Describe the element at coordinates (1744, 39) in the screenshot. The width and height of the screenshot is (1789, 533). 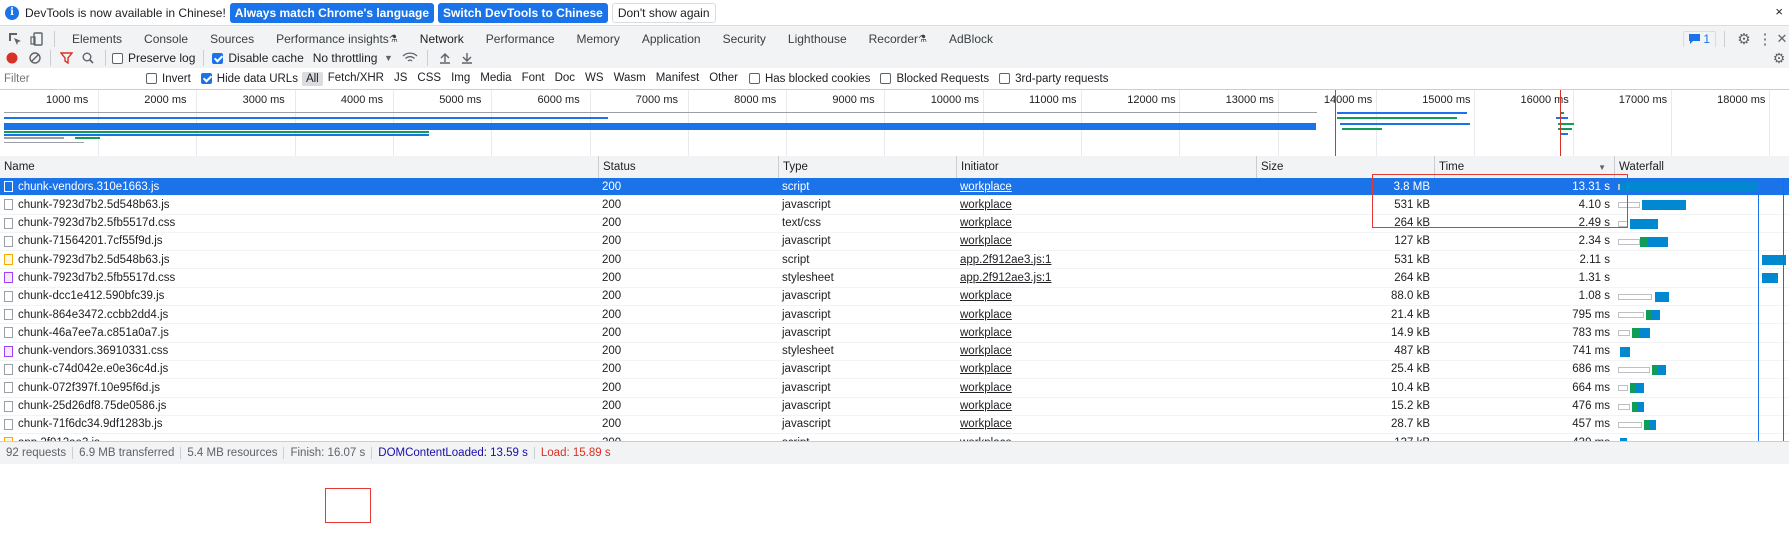
I see `settings-gear-icon: ⚙` at that location.